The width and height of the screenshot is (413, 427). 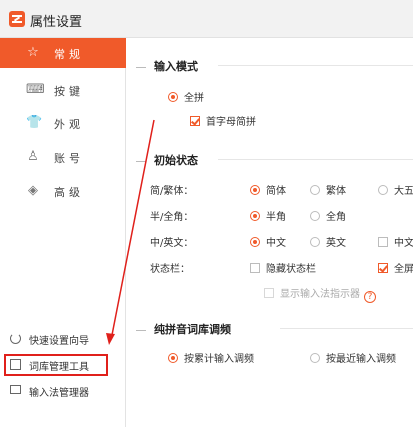 What do you see at coordinates (33, 156) in the screenshot?
I see `user-icon: ♙` at bounding box center [33, 156].